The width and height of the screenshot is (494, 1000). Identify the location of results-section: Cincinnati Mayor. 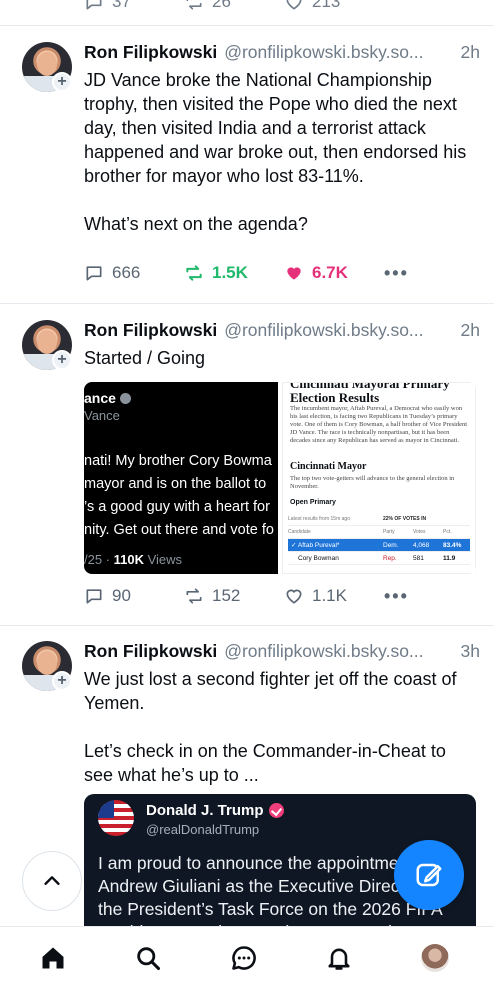
(328, 466).